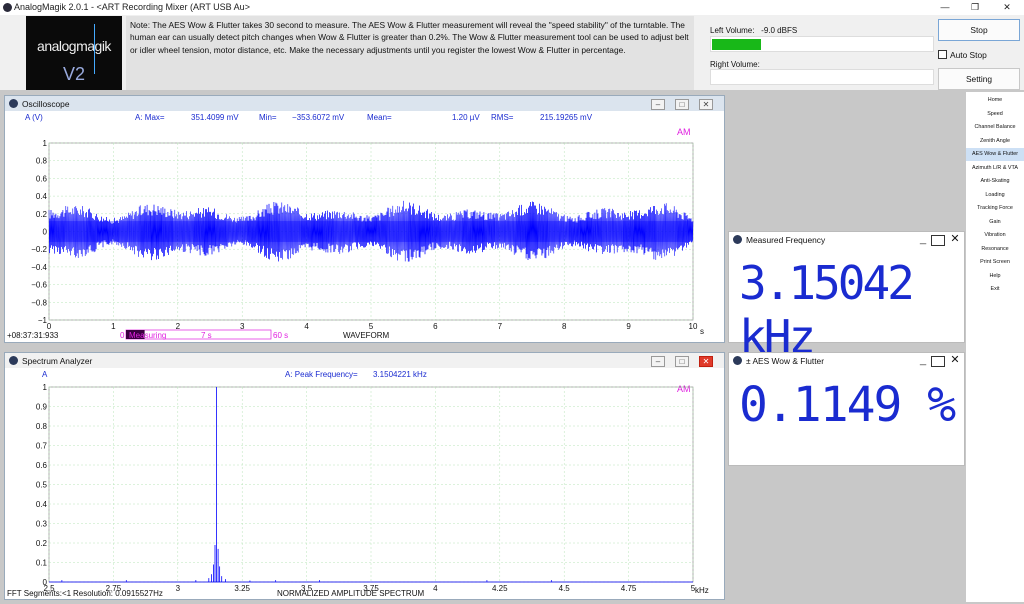 The width and height of the screenshot is (1024, 604). Describe the element at coordinates (968, 55) in the screenshot. I see `auto-stop-label: Auto Stop` at that location.